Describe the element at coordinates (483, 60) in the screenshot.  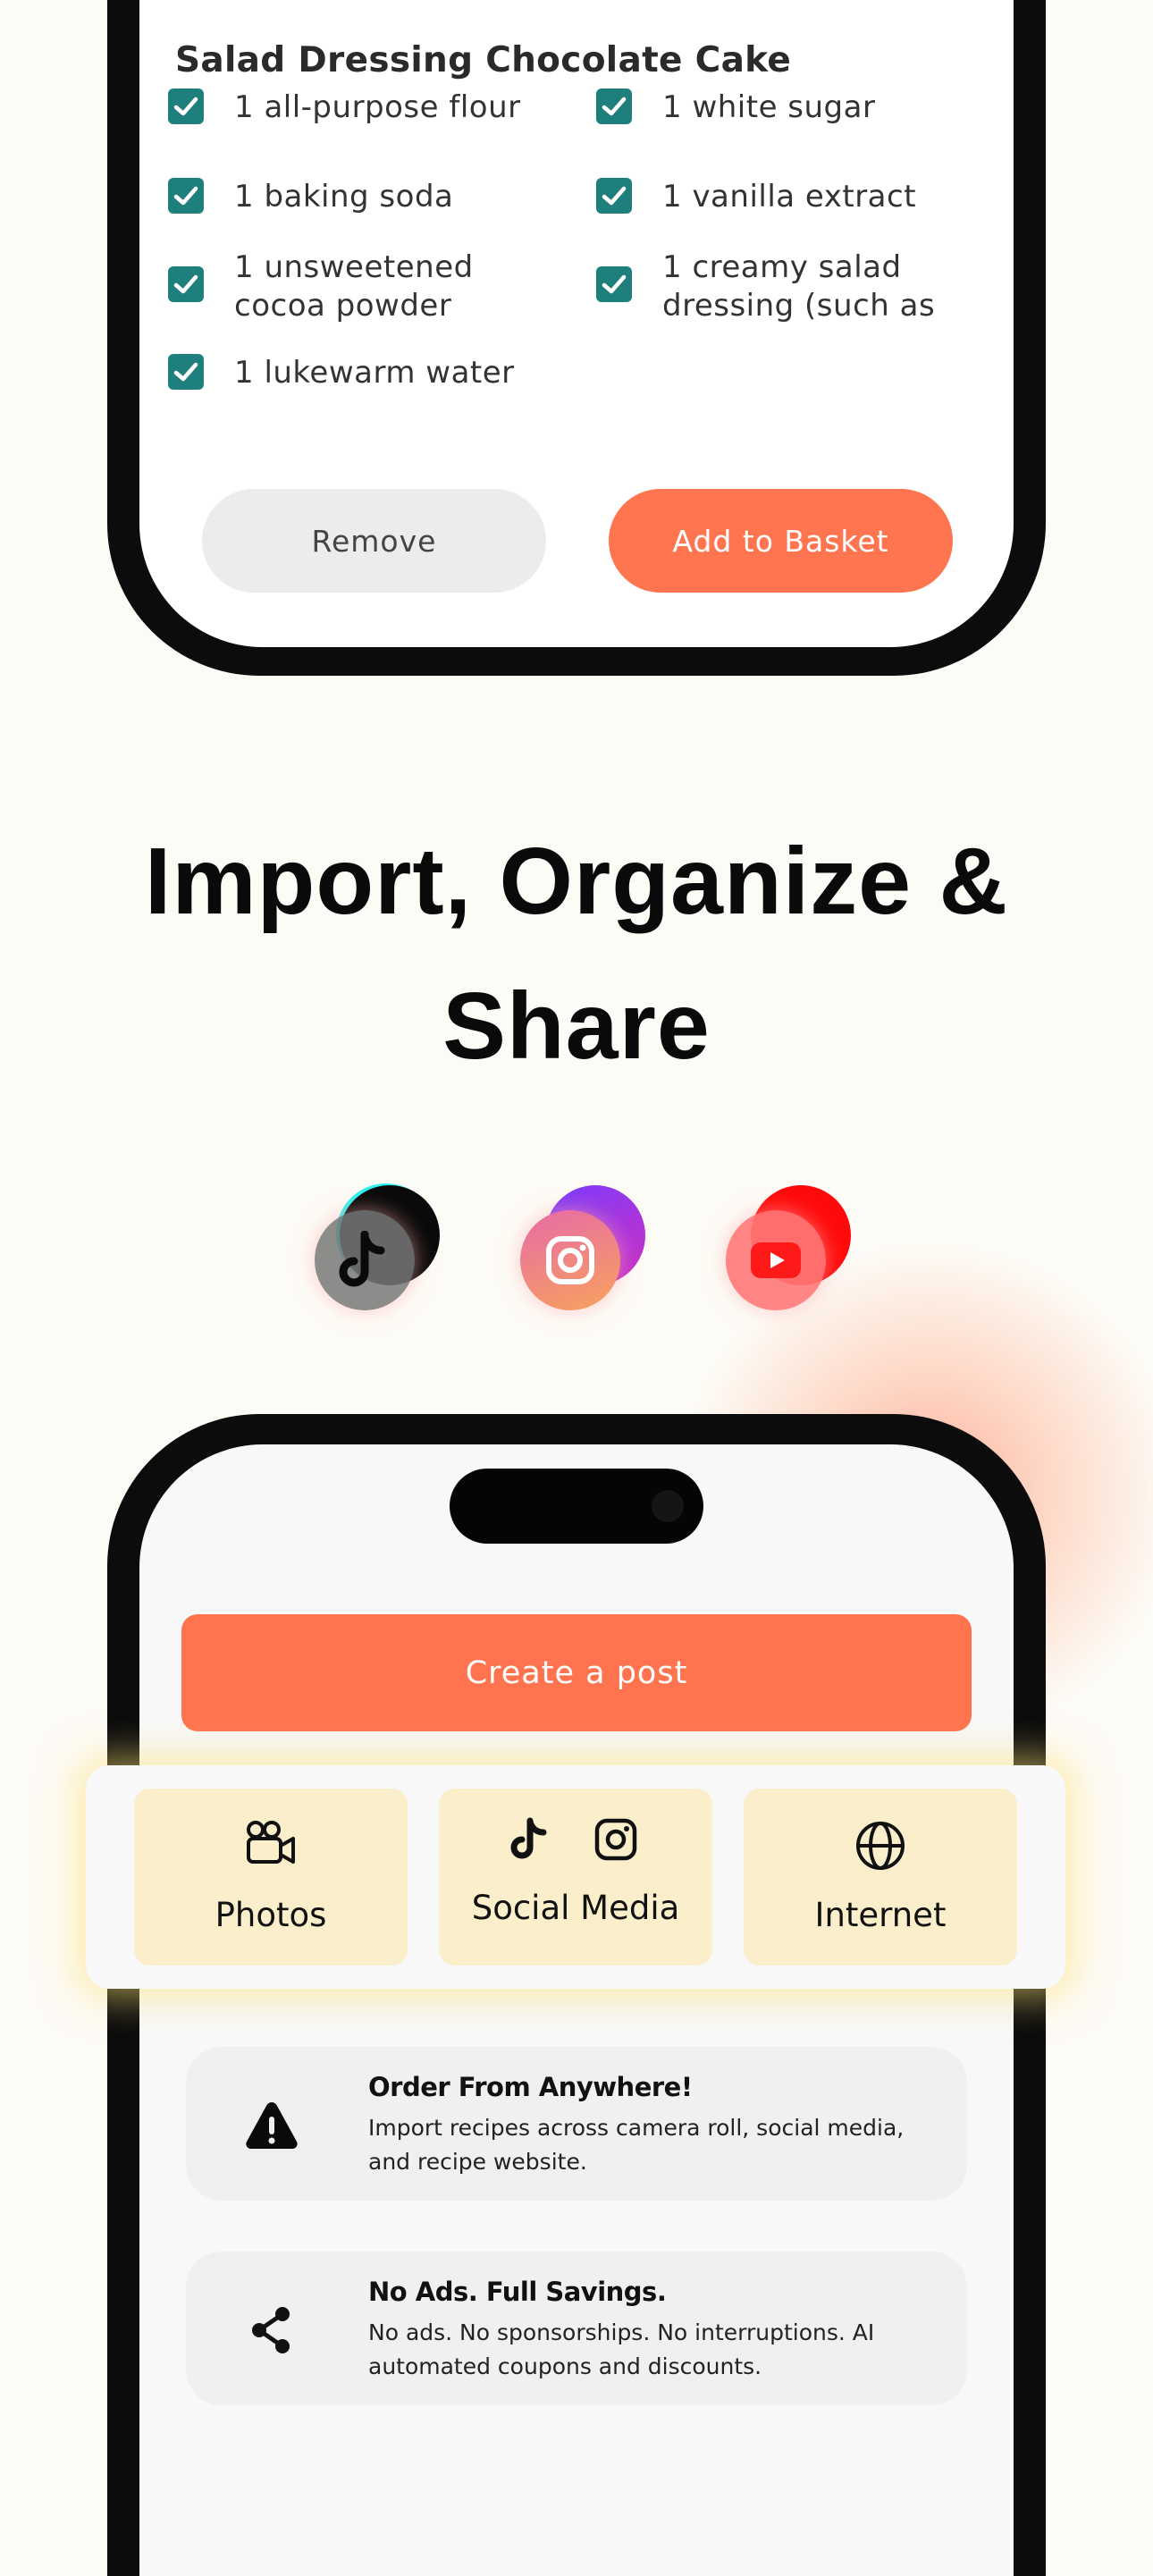
I see `recipe-title: Salad Dressing Chocolate Cake` at that location.